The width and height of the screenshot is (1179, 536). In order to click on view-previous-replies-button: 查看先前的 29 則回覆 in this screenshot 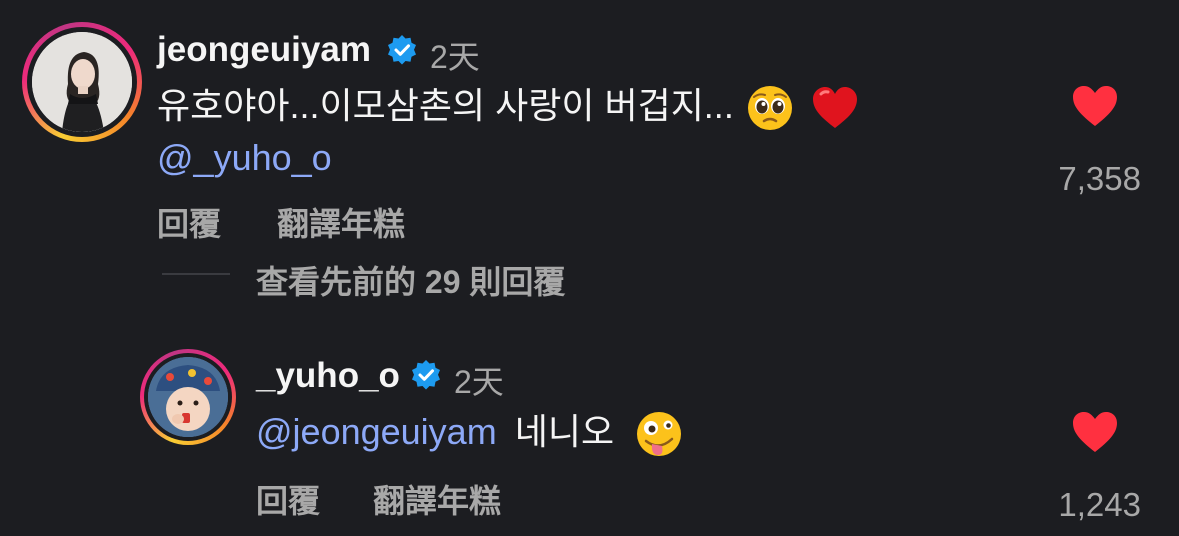, I will do `click(410, 280)`.